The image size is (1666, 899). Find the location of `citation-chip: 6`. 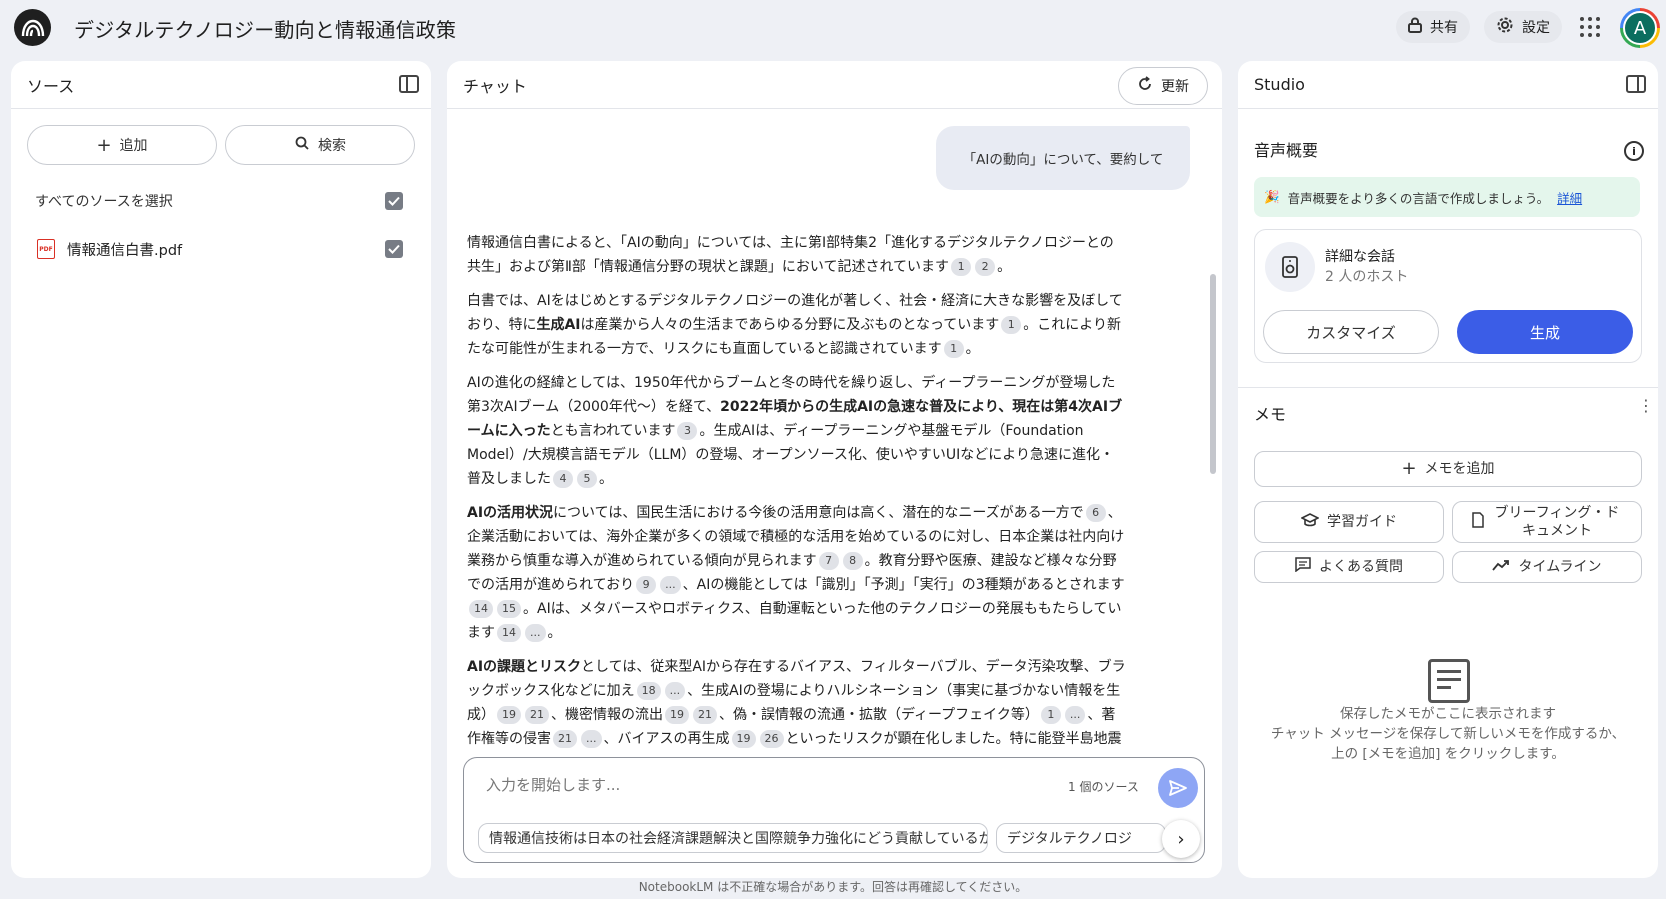

citation-chip: 6 is located at coordinates (1095, 513).